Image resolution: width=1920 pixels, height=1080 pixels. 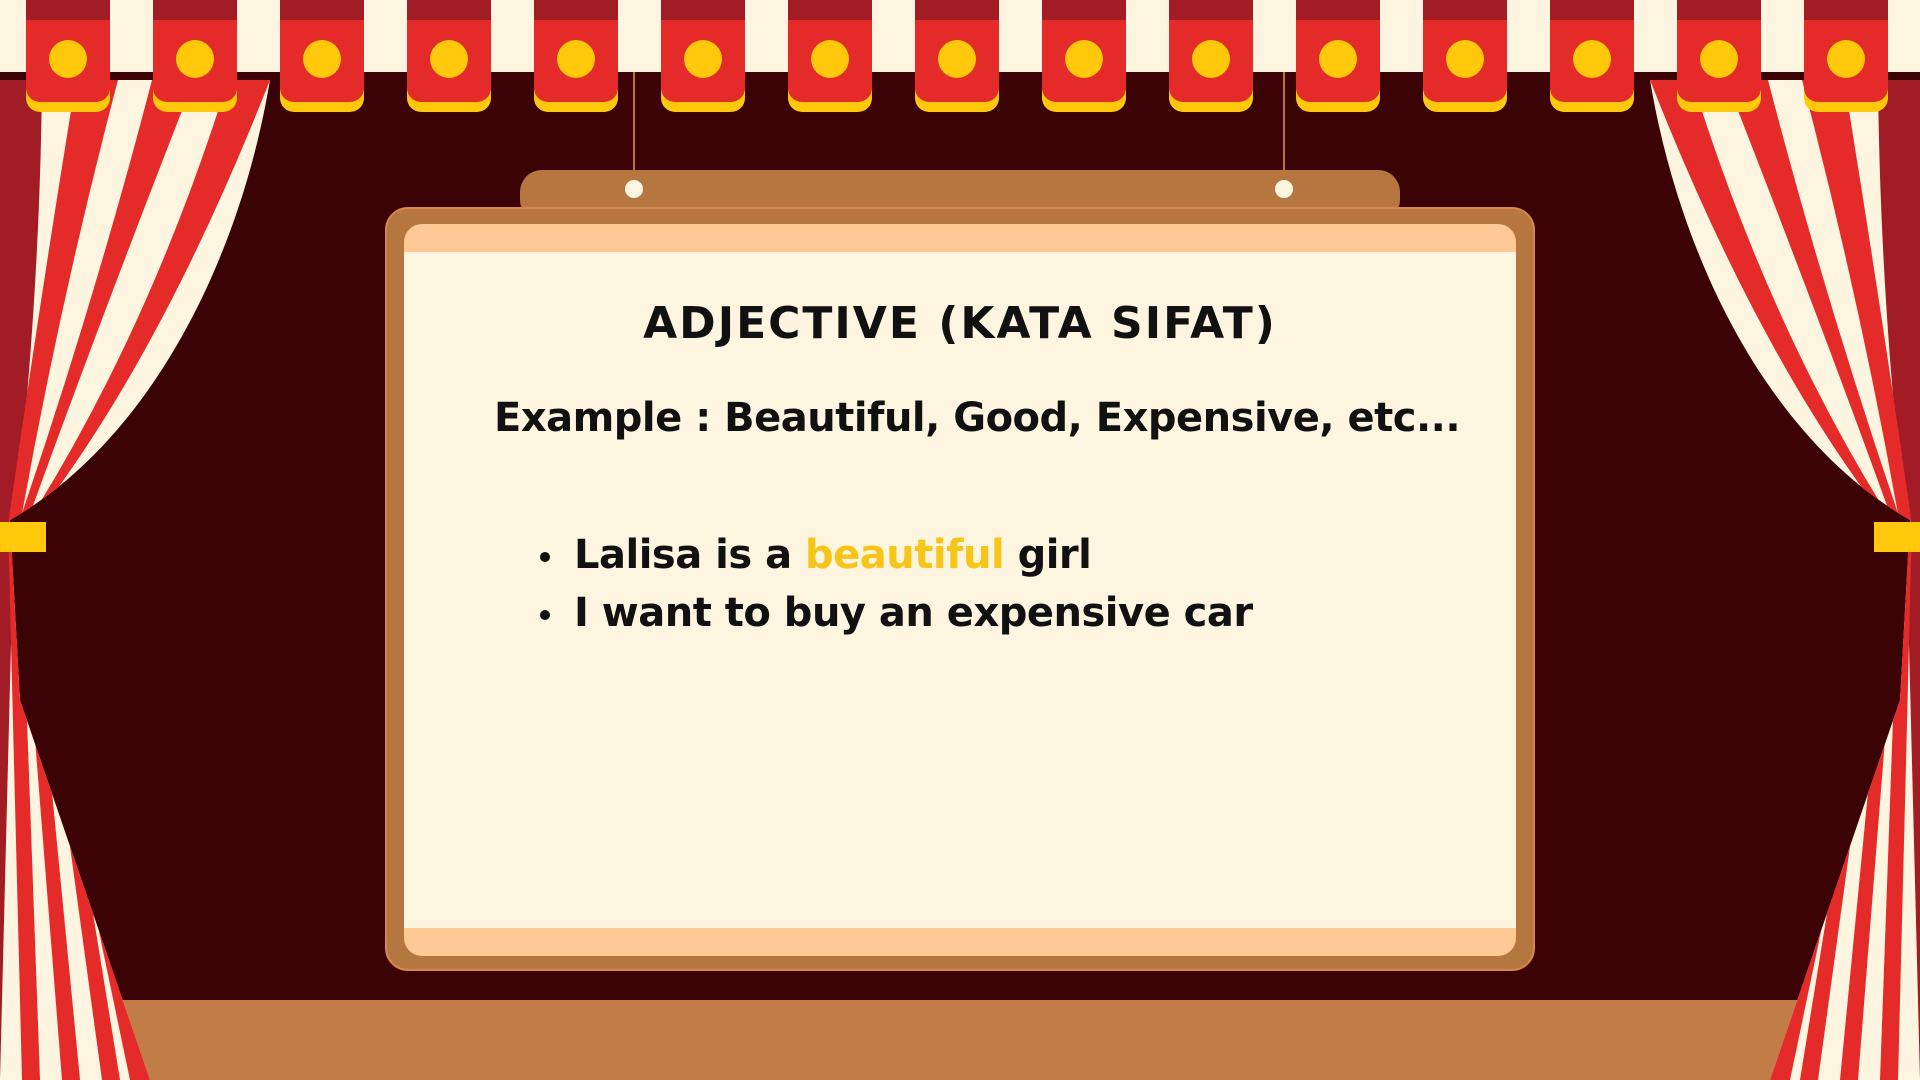 I want to click on stage-floor, so click(x=960, y=1040).